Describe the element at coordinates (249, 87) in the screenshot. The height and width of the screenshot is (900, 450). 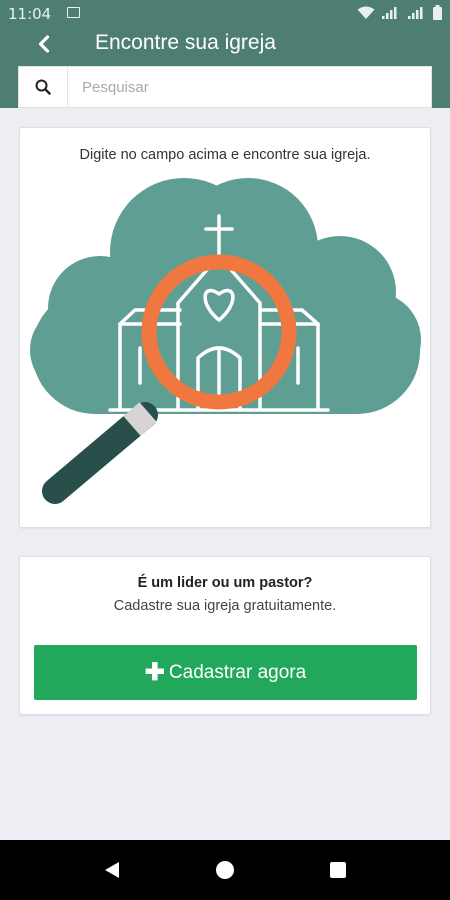
I see `search-input` at that location.